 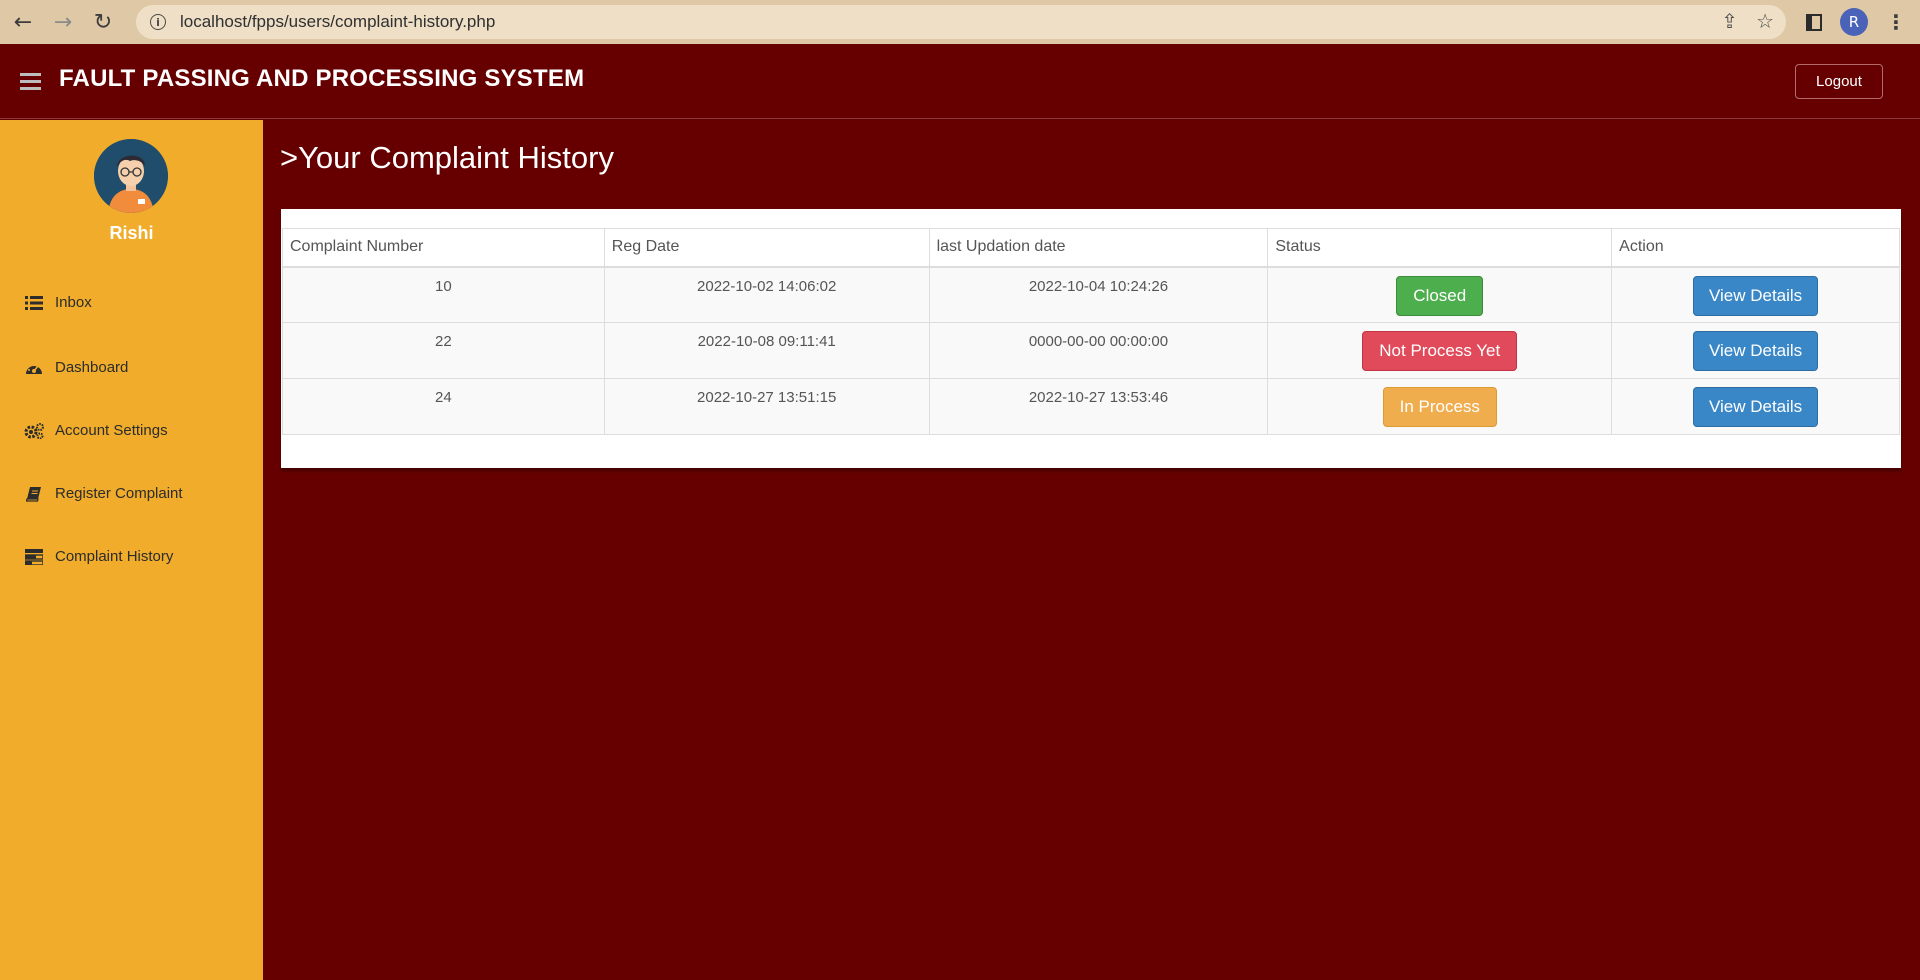 What do you see at coordinates (1440, 351) in the screenshot?
I see `status-badge: Not Process Yet` at bounding box center [1440, 351].